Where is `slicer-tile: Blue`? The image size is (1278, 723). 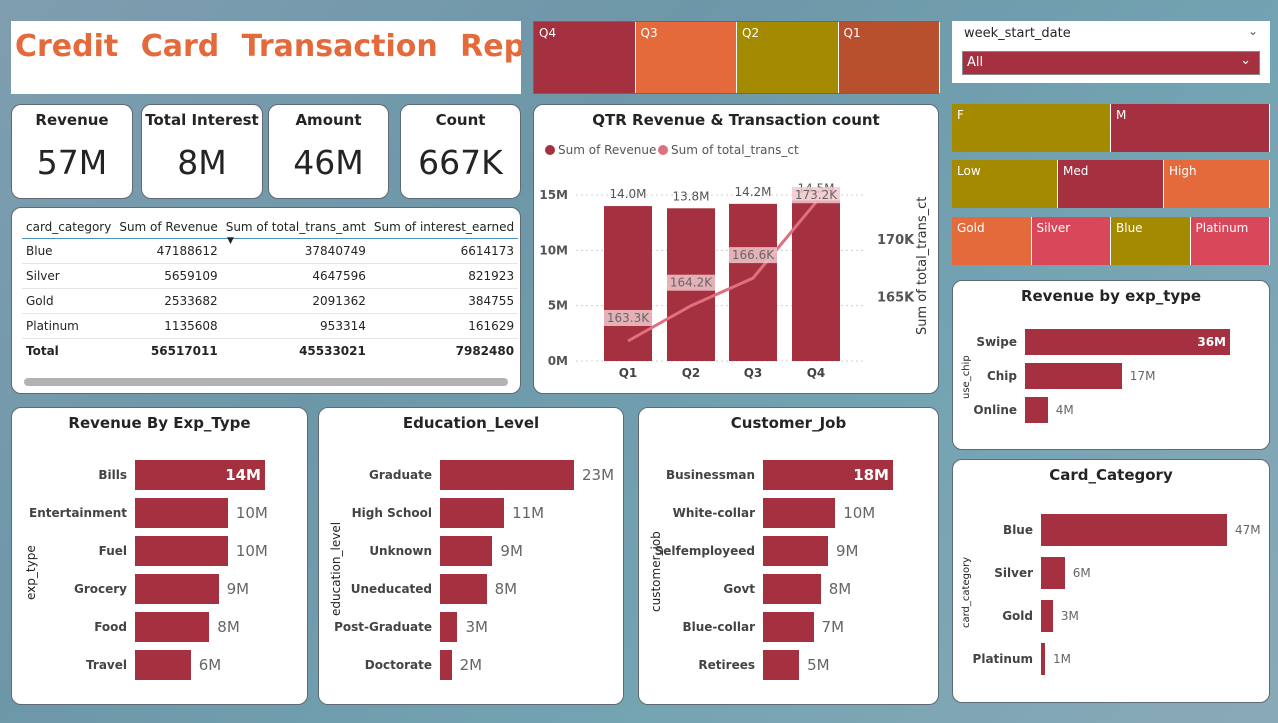 slicer-tile: Blue is located at coordinates (1151, 241).